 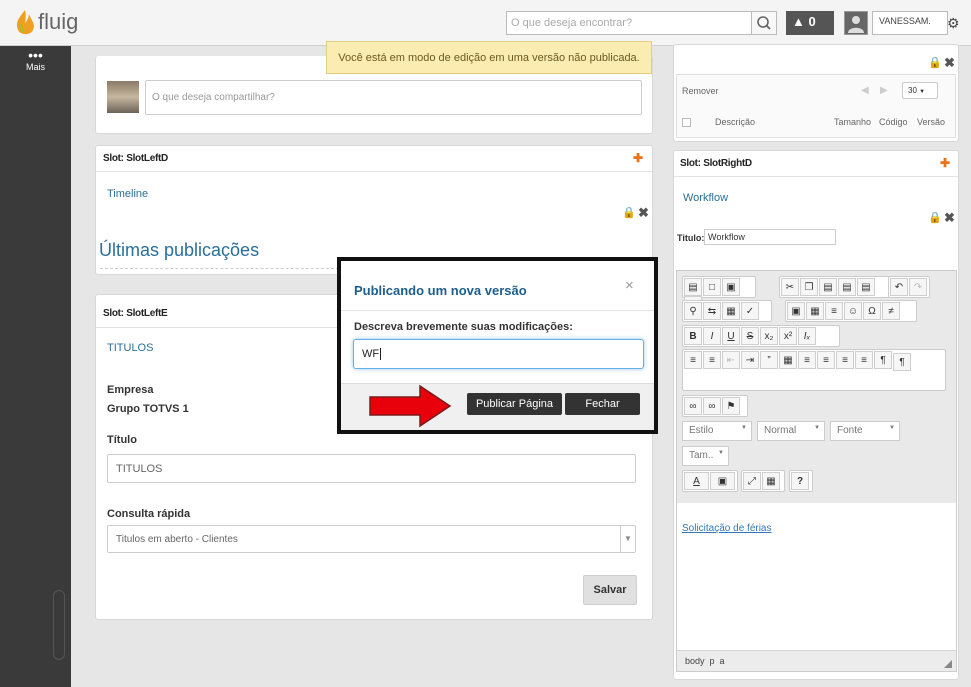 What do you see at coordinates (847, 287) in the screenshot?
I see `paste-text-icon: ▤` at bounding box center [847, 287].